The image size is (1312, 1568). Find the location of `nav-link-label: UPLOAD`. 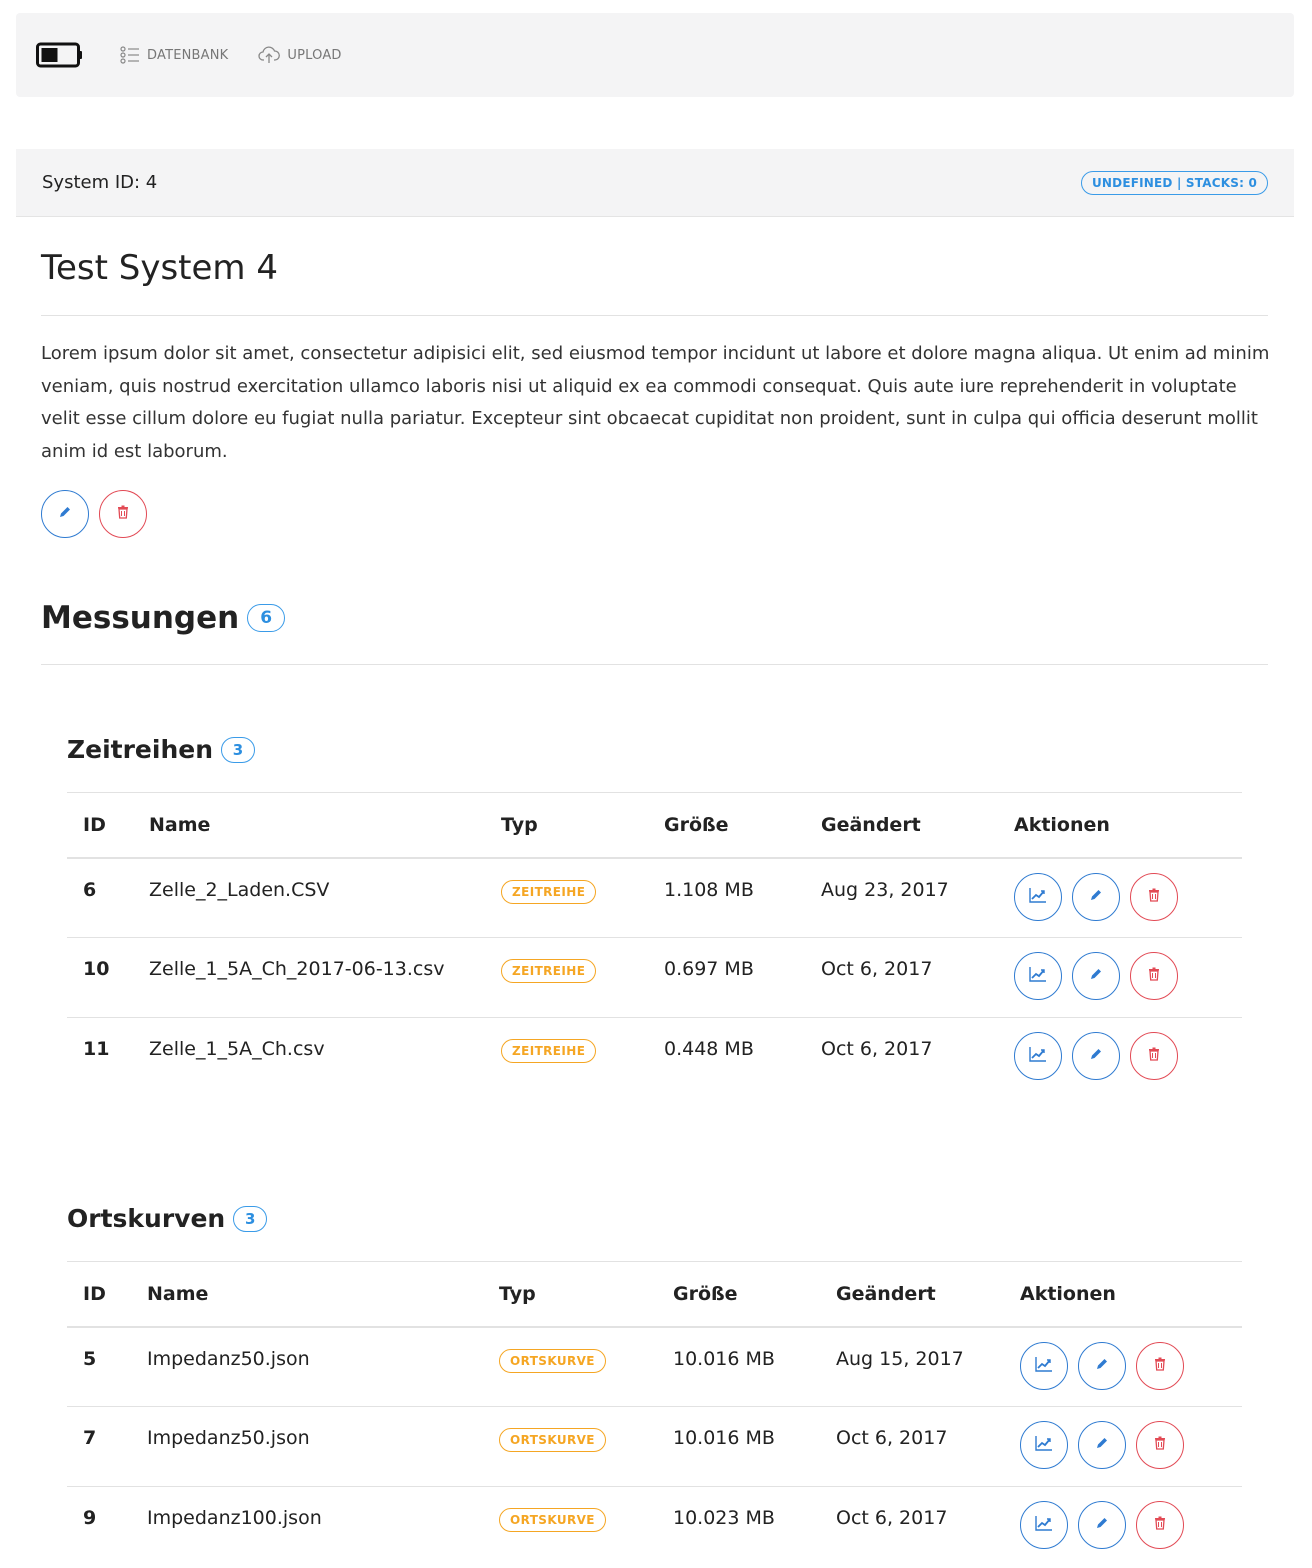

nav-link-label: UPLOAD is located at coordinates (314, 55).